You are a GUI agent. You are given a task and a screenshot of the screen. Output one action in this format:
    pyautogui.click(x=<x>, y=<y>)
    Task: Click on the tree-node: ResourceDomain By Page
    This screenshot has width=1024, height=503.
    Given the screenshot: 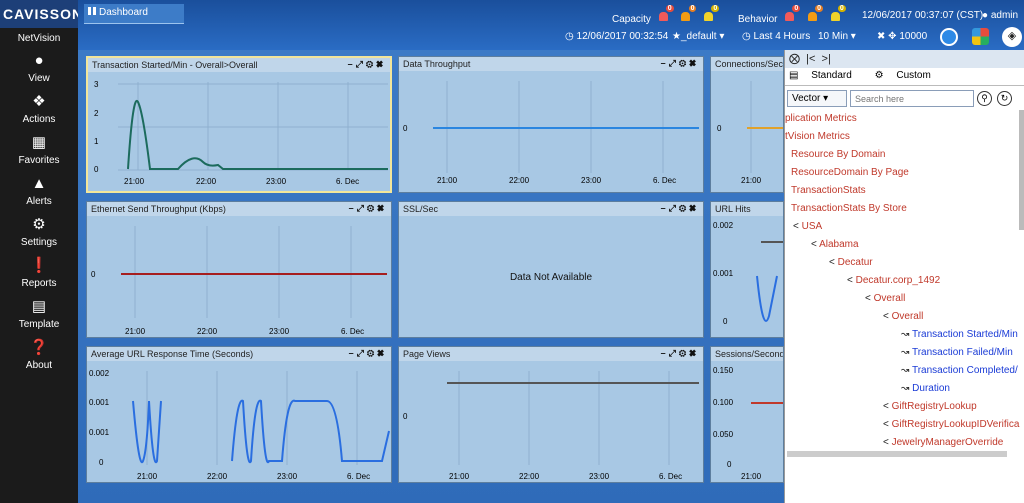 What is the action you would take?
    pyautogui.click(x=903, y=173)
    